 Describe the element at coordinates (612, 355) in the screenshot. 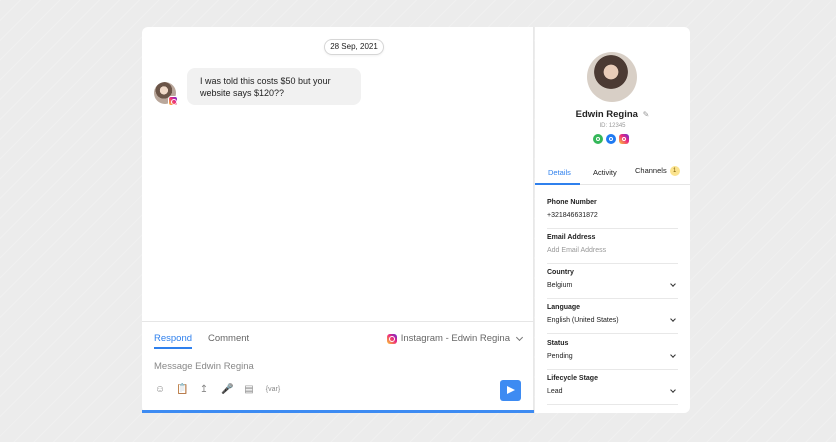

I see `field-status: Status Pending` at that location.